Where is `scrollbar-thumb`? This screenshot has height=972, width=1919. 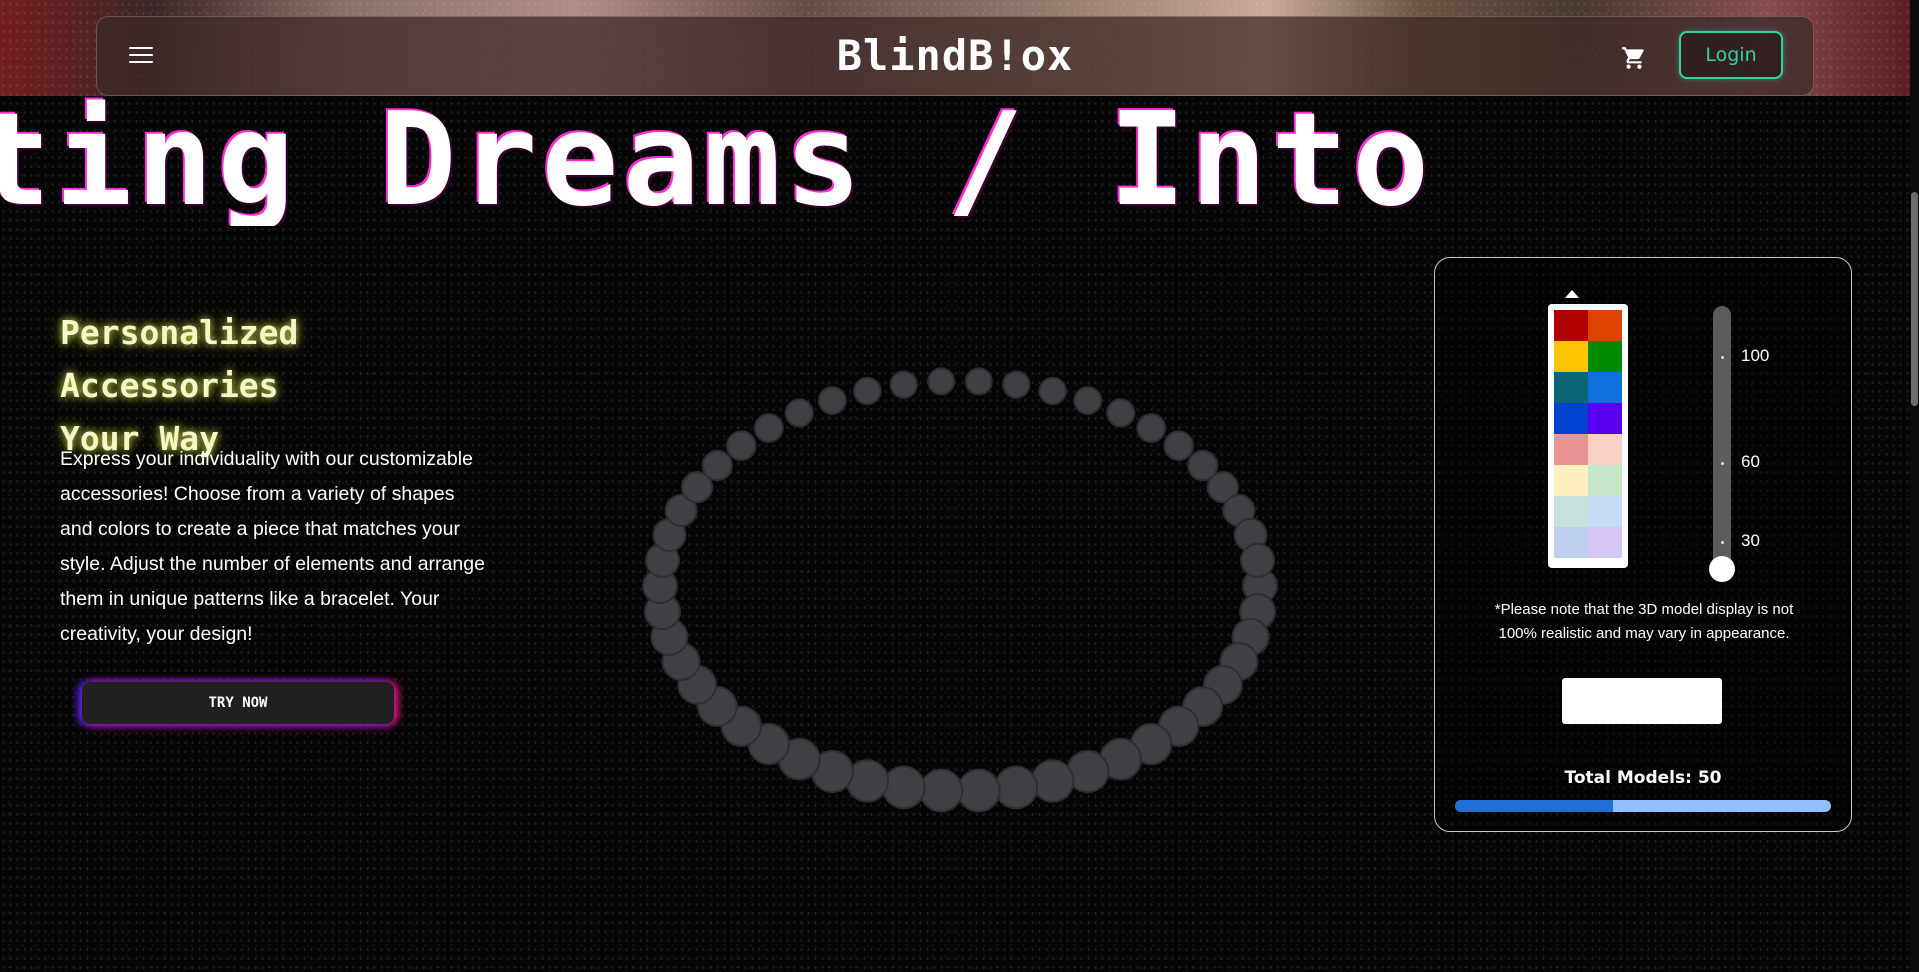 scrollbar-thumb is located at coordinates (1914, 299).